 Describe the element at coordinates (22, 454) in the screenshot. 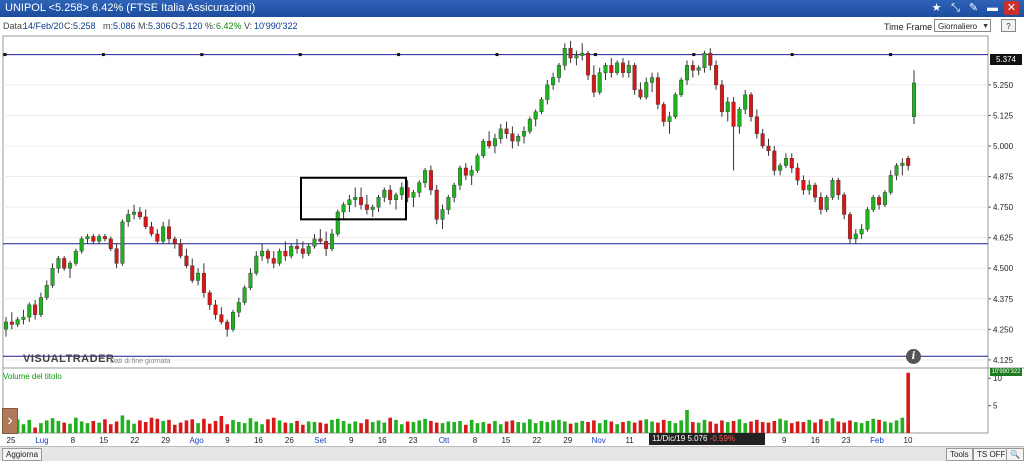

I see `refresh-button: Aggiorna` at that location.